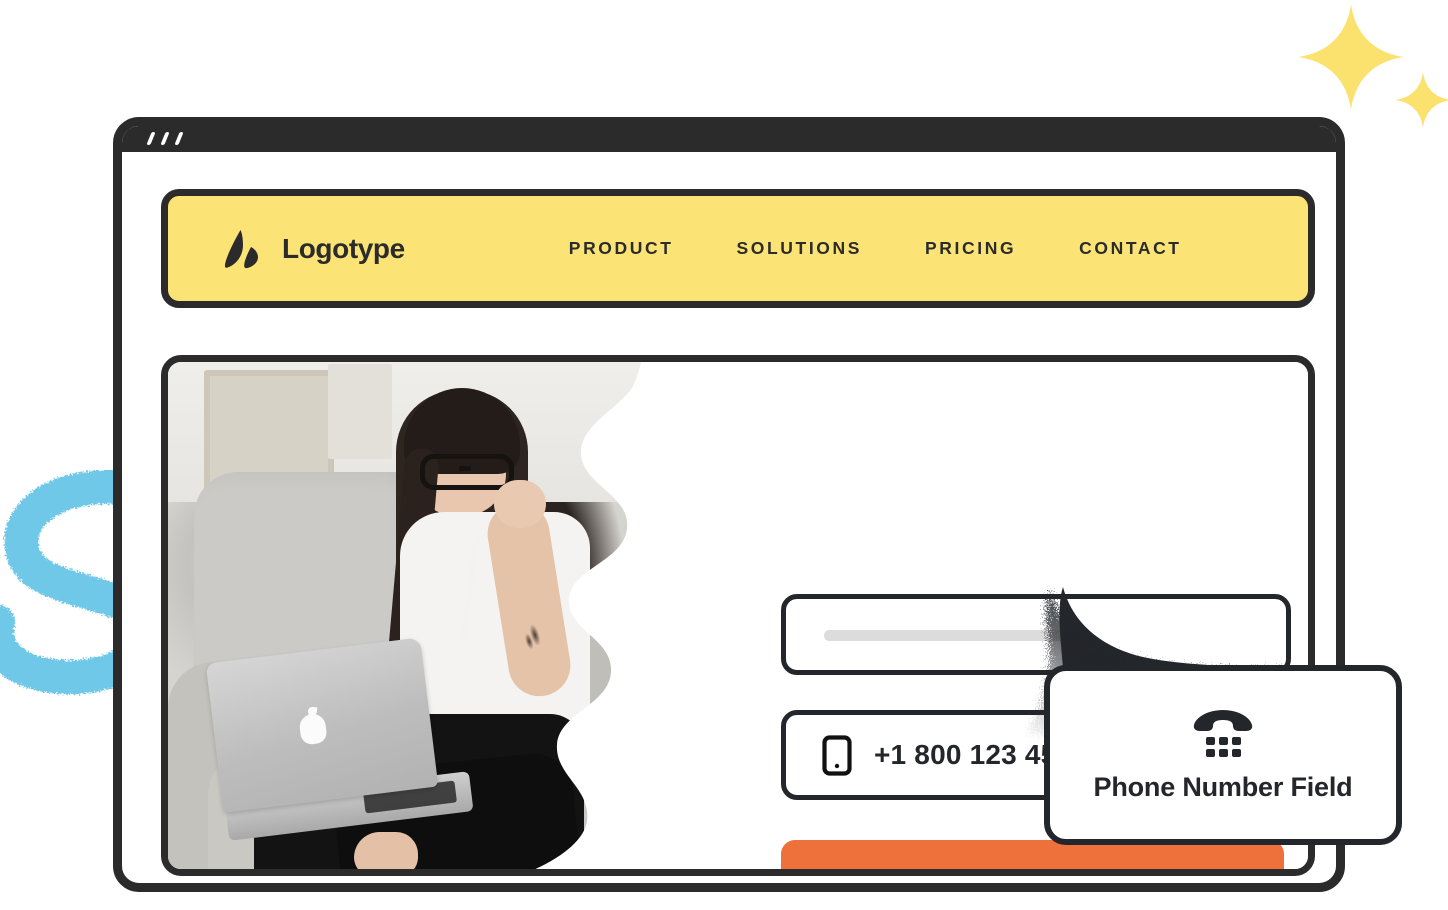 This screenshot has width=1448, height=910. I want to click on text-input-field, so click(1036, 634).